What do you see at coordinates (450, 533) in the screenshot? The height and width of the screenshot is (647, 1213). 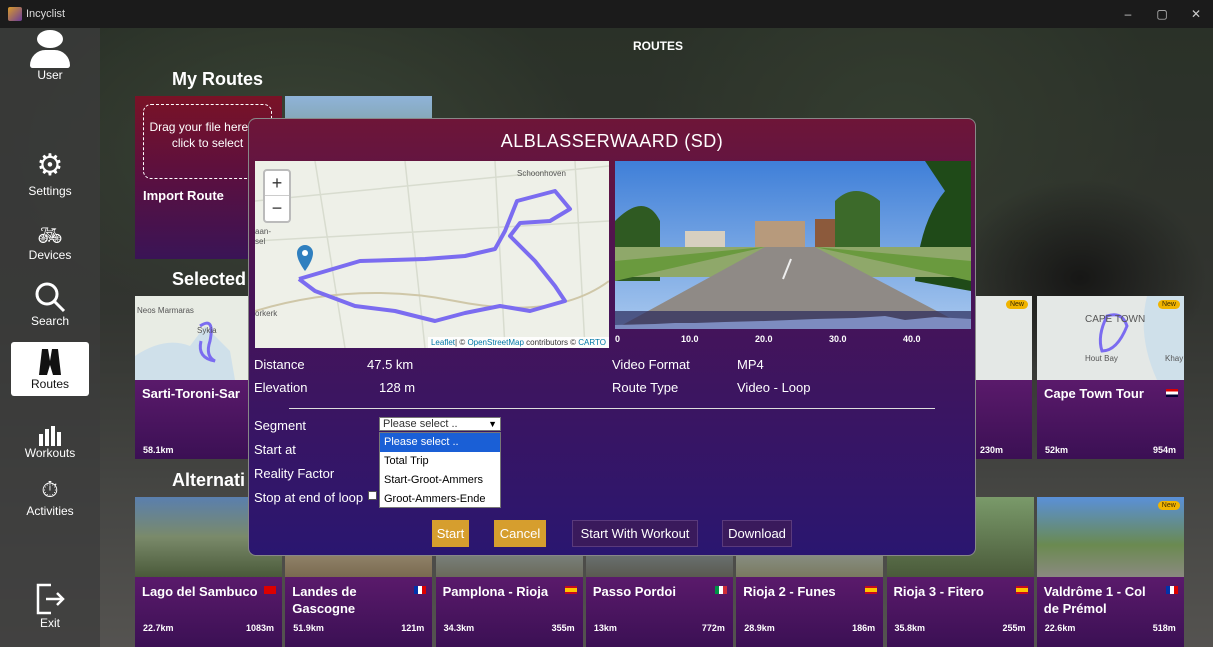 I see `start-button: Start` at bounding box center [450, 533].